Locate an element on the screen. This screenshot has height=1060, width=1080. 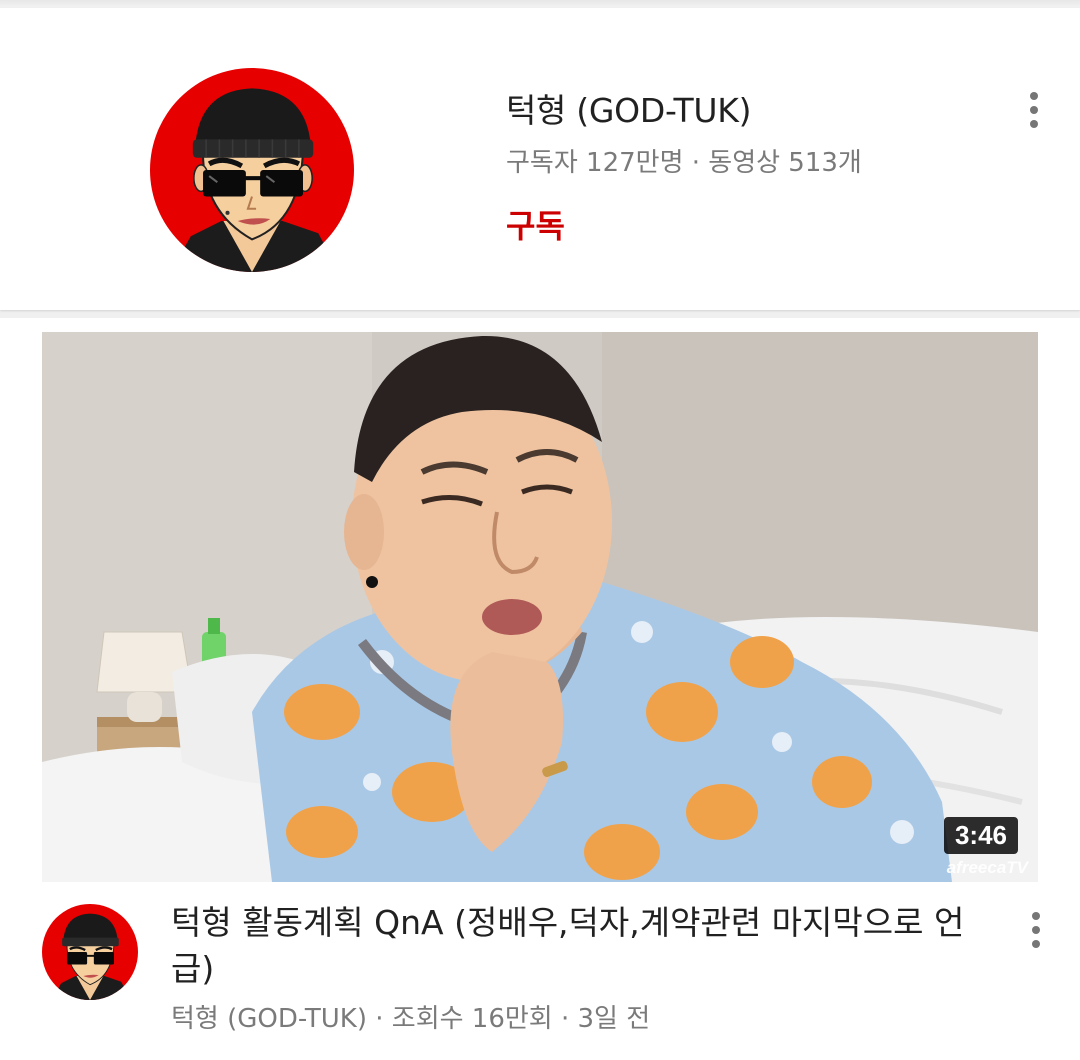
afreecatv-watermark: afreecaTV is located at coordinates (987, 867).